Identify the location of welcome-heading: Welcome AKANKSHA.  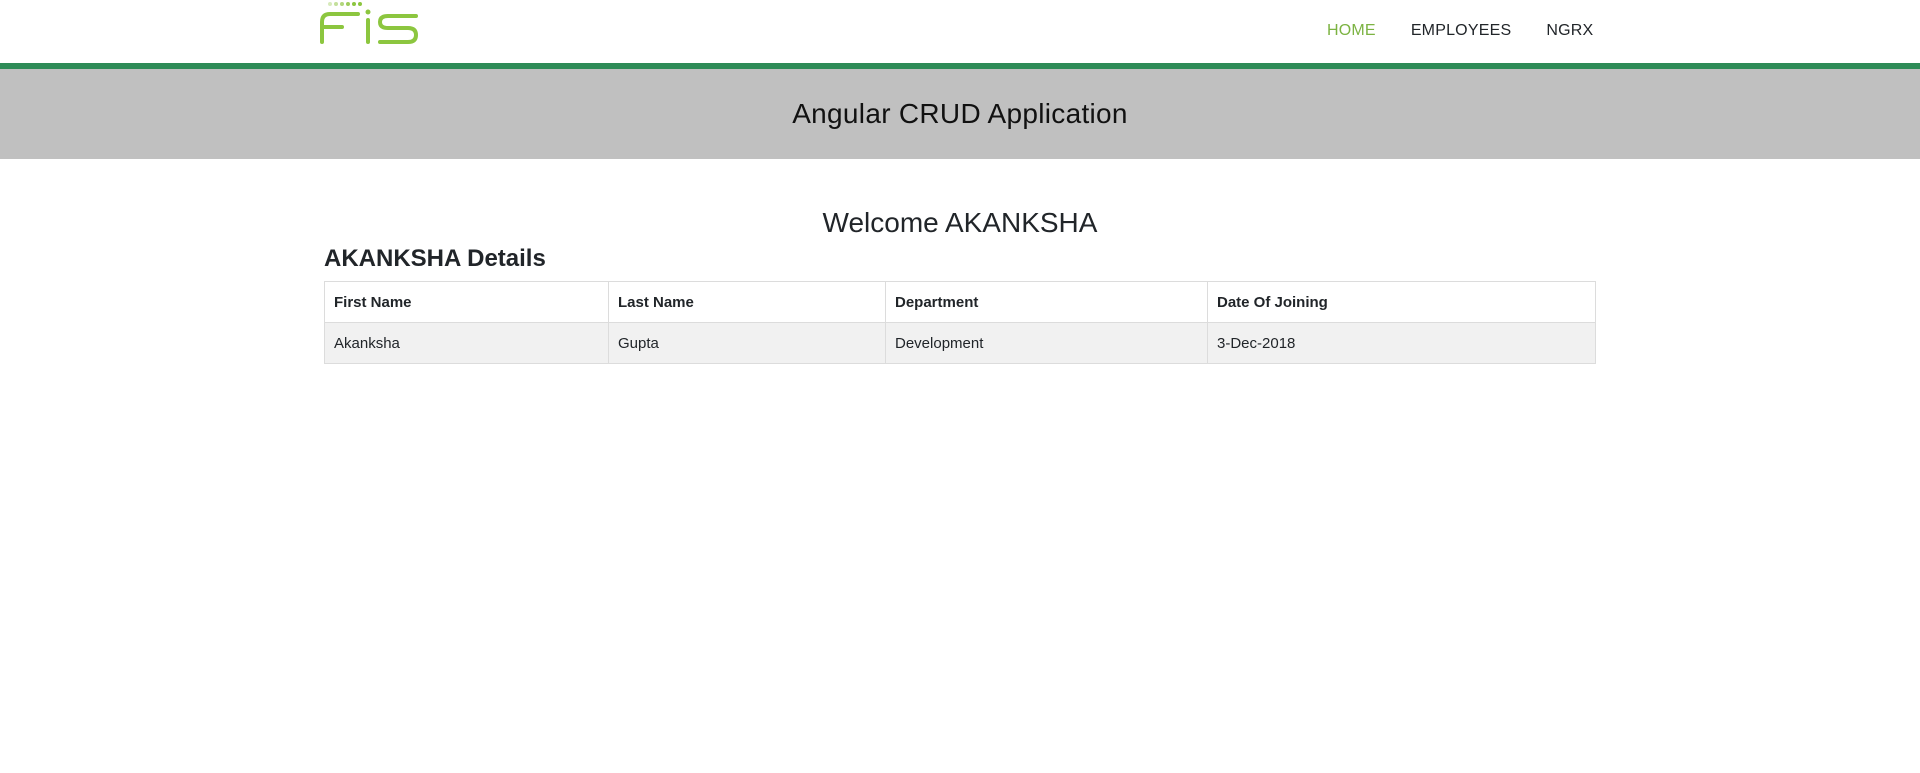
(960, 222).